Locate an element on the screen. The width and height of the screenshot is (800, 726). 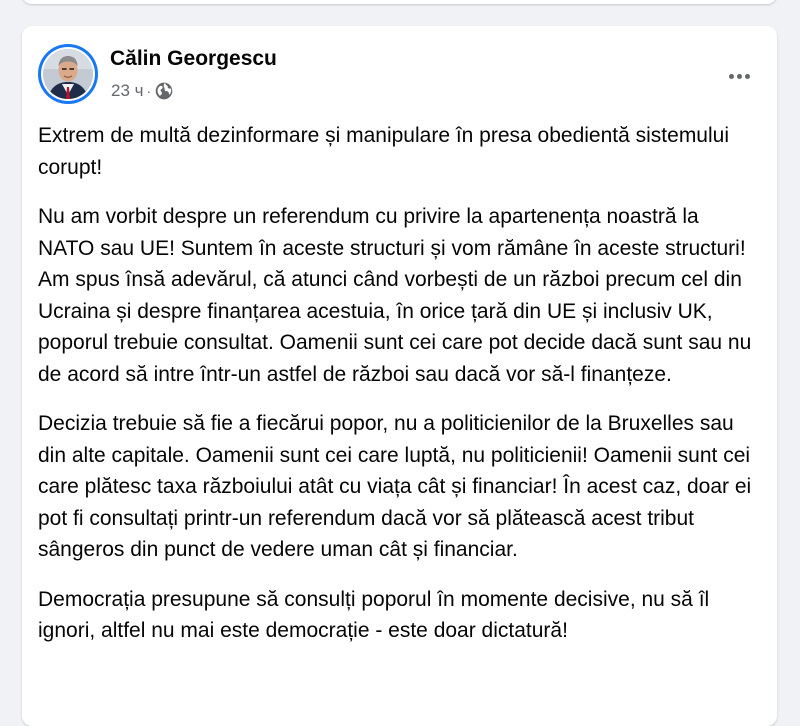
post-header: Călin Georgescu 23 ч · is located at coordinates (399, 74).